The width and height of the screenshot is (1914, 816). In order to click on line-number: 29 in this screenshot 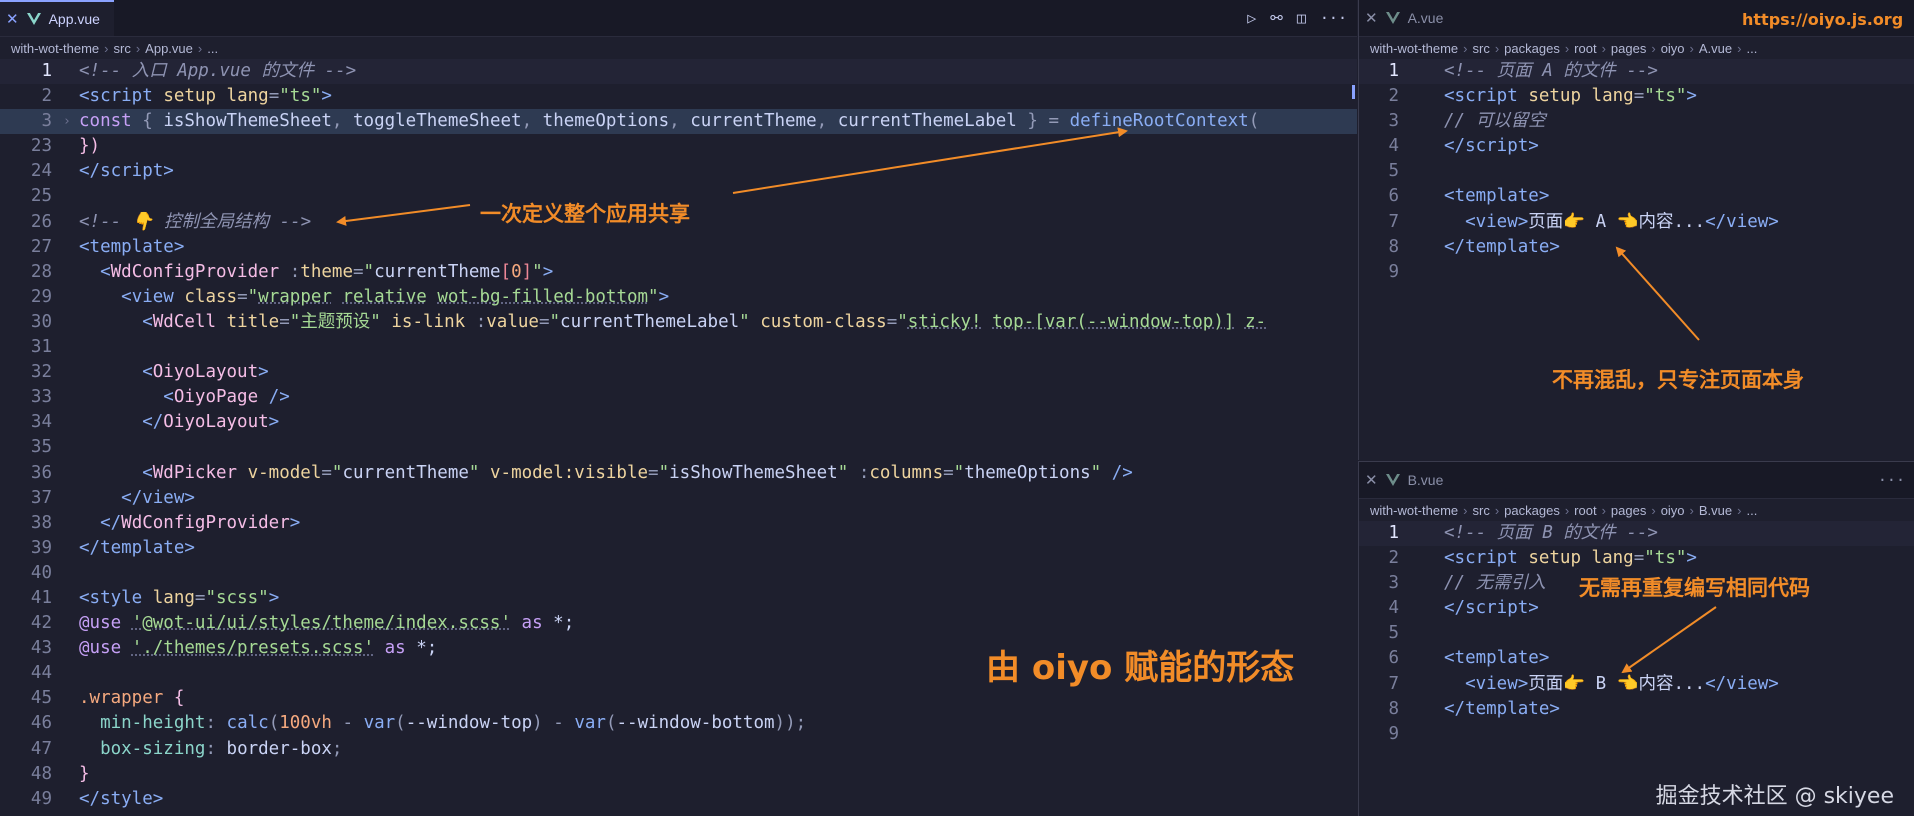, I will do `click(41, 296)`.